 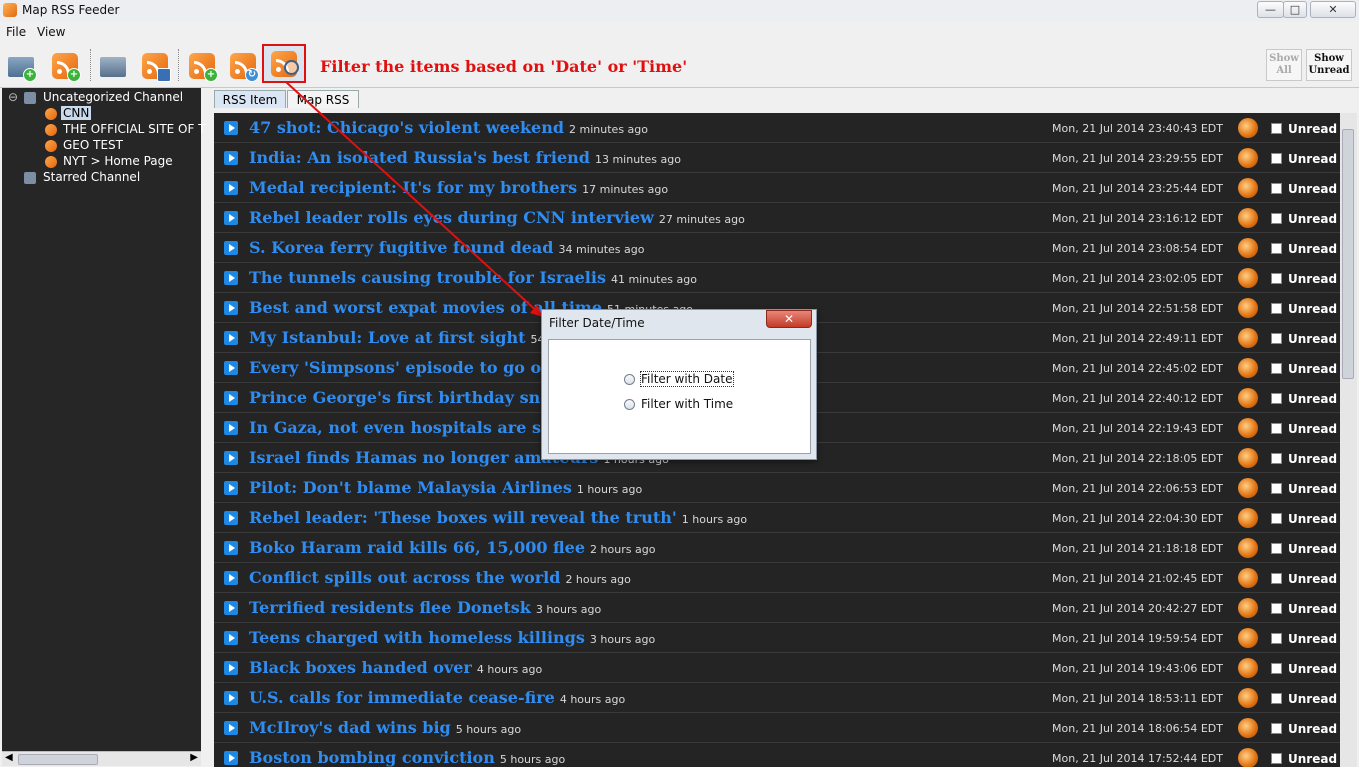 I want to click on annotation-arrow-line, so click(x=413, y=198).